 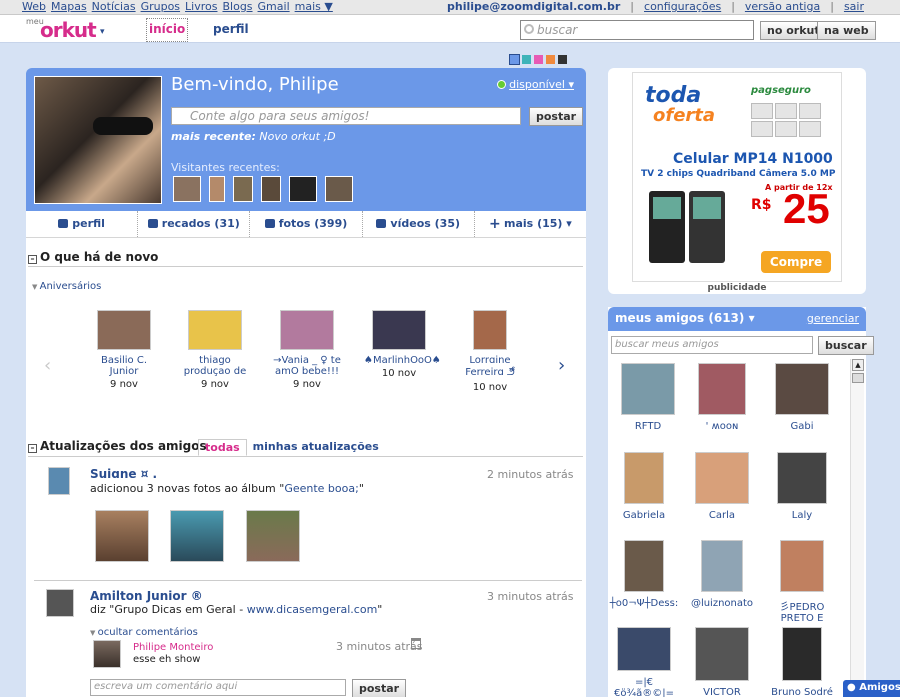 What do you see at coordinates (648, 397) in the screenshot?
I see `friend-item: RFTD` at bounding box center [648, 397].